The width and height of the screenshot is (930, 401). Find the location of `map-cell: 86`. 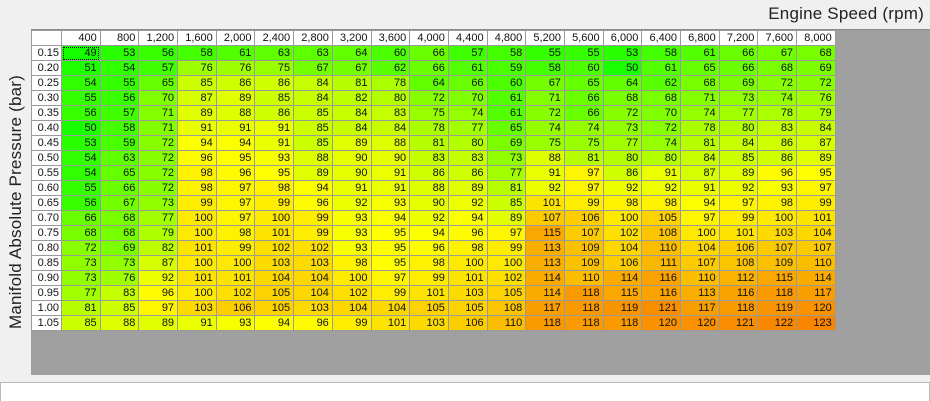

map-cell: 86 is located at coordinates (777, 143).